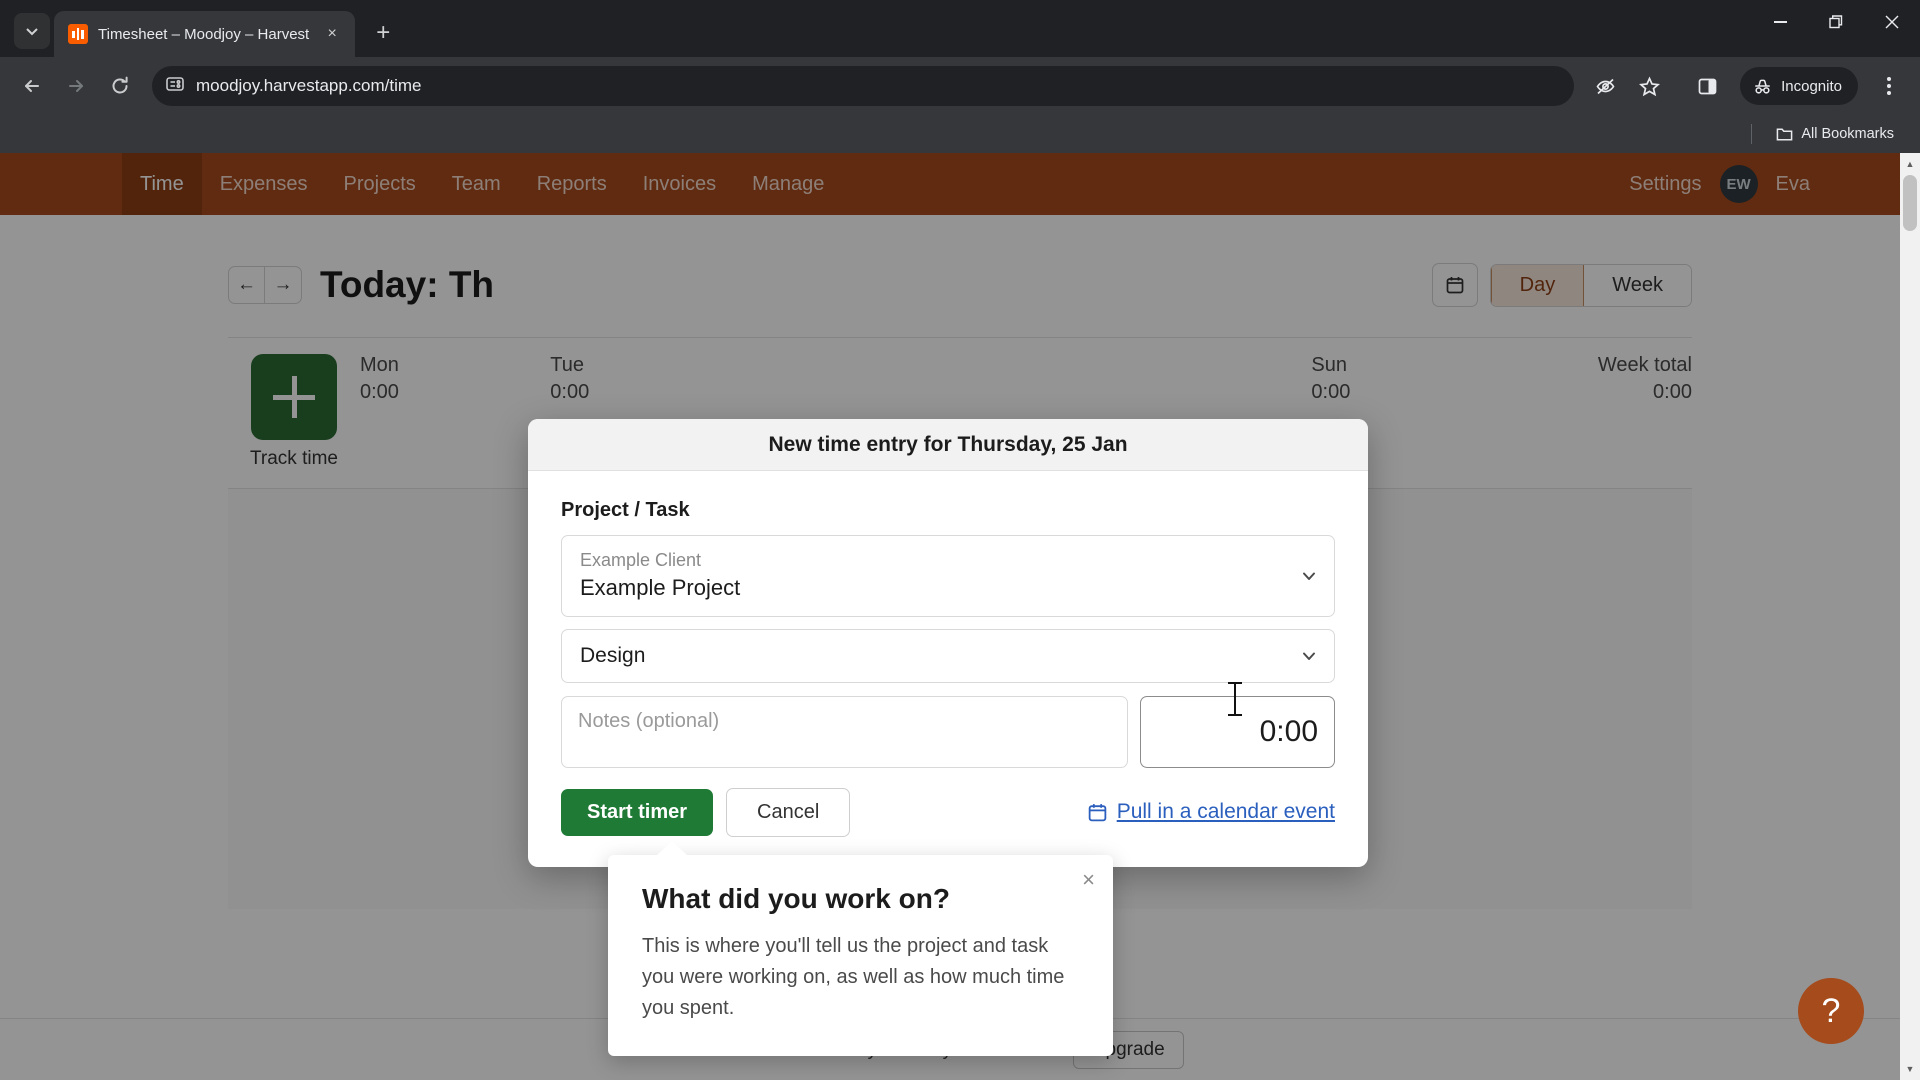 The height and width of the screenshot is (1080, 1920). I want to click on calendar-icon, so click(1097, 812).